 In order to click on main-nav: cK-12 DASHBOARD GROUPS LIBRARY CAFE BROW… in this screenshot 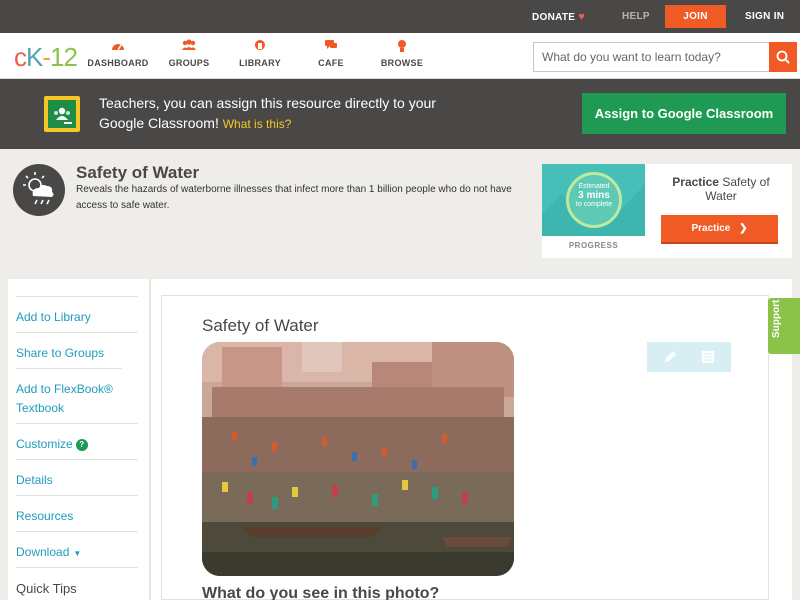, I will do `click(400, 56)`.